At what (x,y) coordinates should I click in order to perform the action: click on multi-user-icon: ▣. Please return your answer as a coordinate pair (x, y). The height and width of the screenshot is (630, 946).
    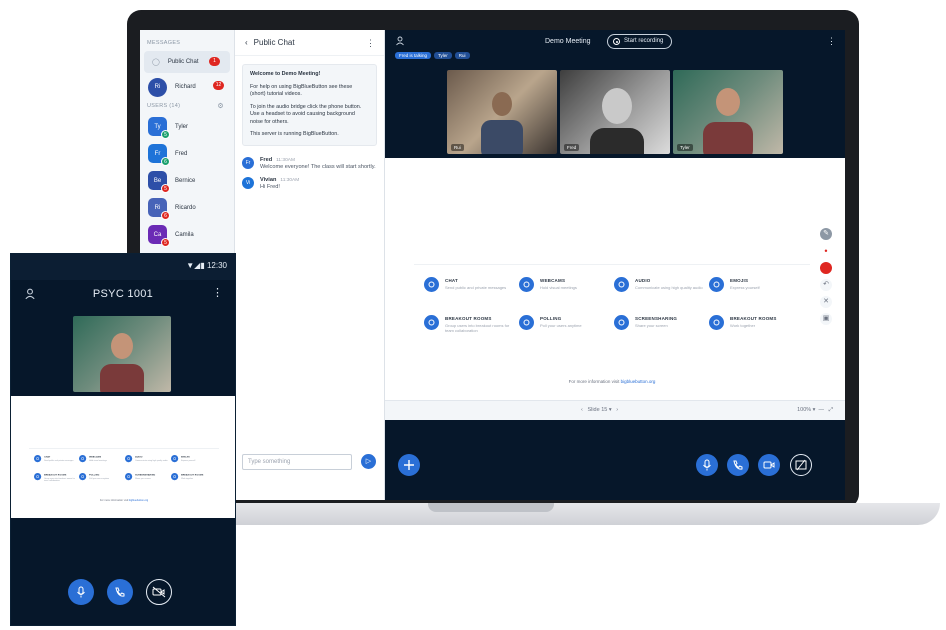
    Looking at the image, I should click on (826, 319).